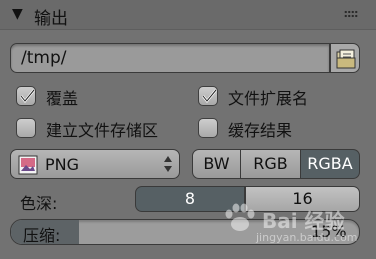 The width and height of the screenshot is (376, 259). What do you see at coordinates (170, 58) in the screenshot?
I see `output-path-field: /tmp/` at bounding box center [170, 58].